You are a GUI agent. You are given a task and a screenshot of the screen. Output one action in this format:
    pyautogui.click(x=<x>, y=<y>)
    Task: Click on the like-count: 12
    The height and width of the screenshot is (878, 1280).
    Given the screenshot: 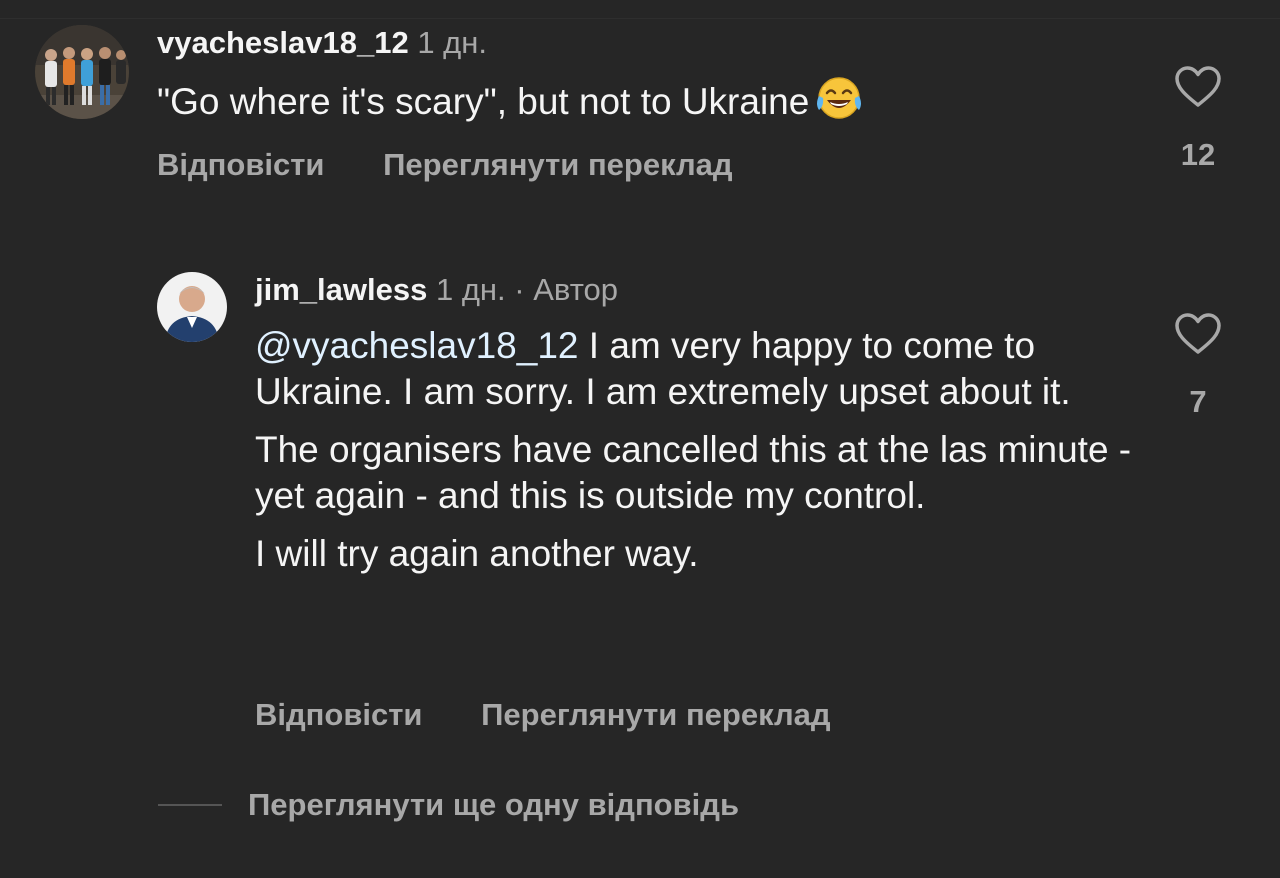 What is the action you would take?
    pyautogui.click(x=1198, y=154)
    